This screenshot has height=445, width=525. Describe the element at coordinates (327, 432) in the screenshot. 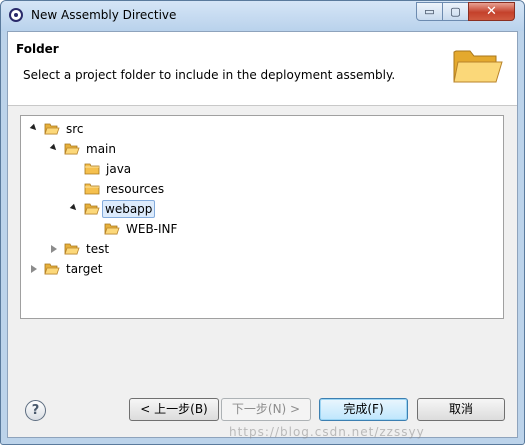

I see `watermark-text: https://blog.csdn.net/zzssyy` at that location.